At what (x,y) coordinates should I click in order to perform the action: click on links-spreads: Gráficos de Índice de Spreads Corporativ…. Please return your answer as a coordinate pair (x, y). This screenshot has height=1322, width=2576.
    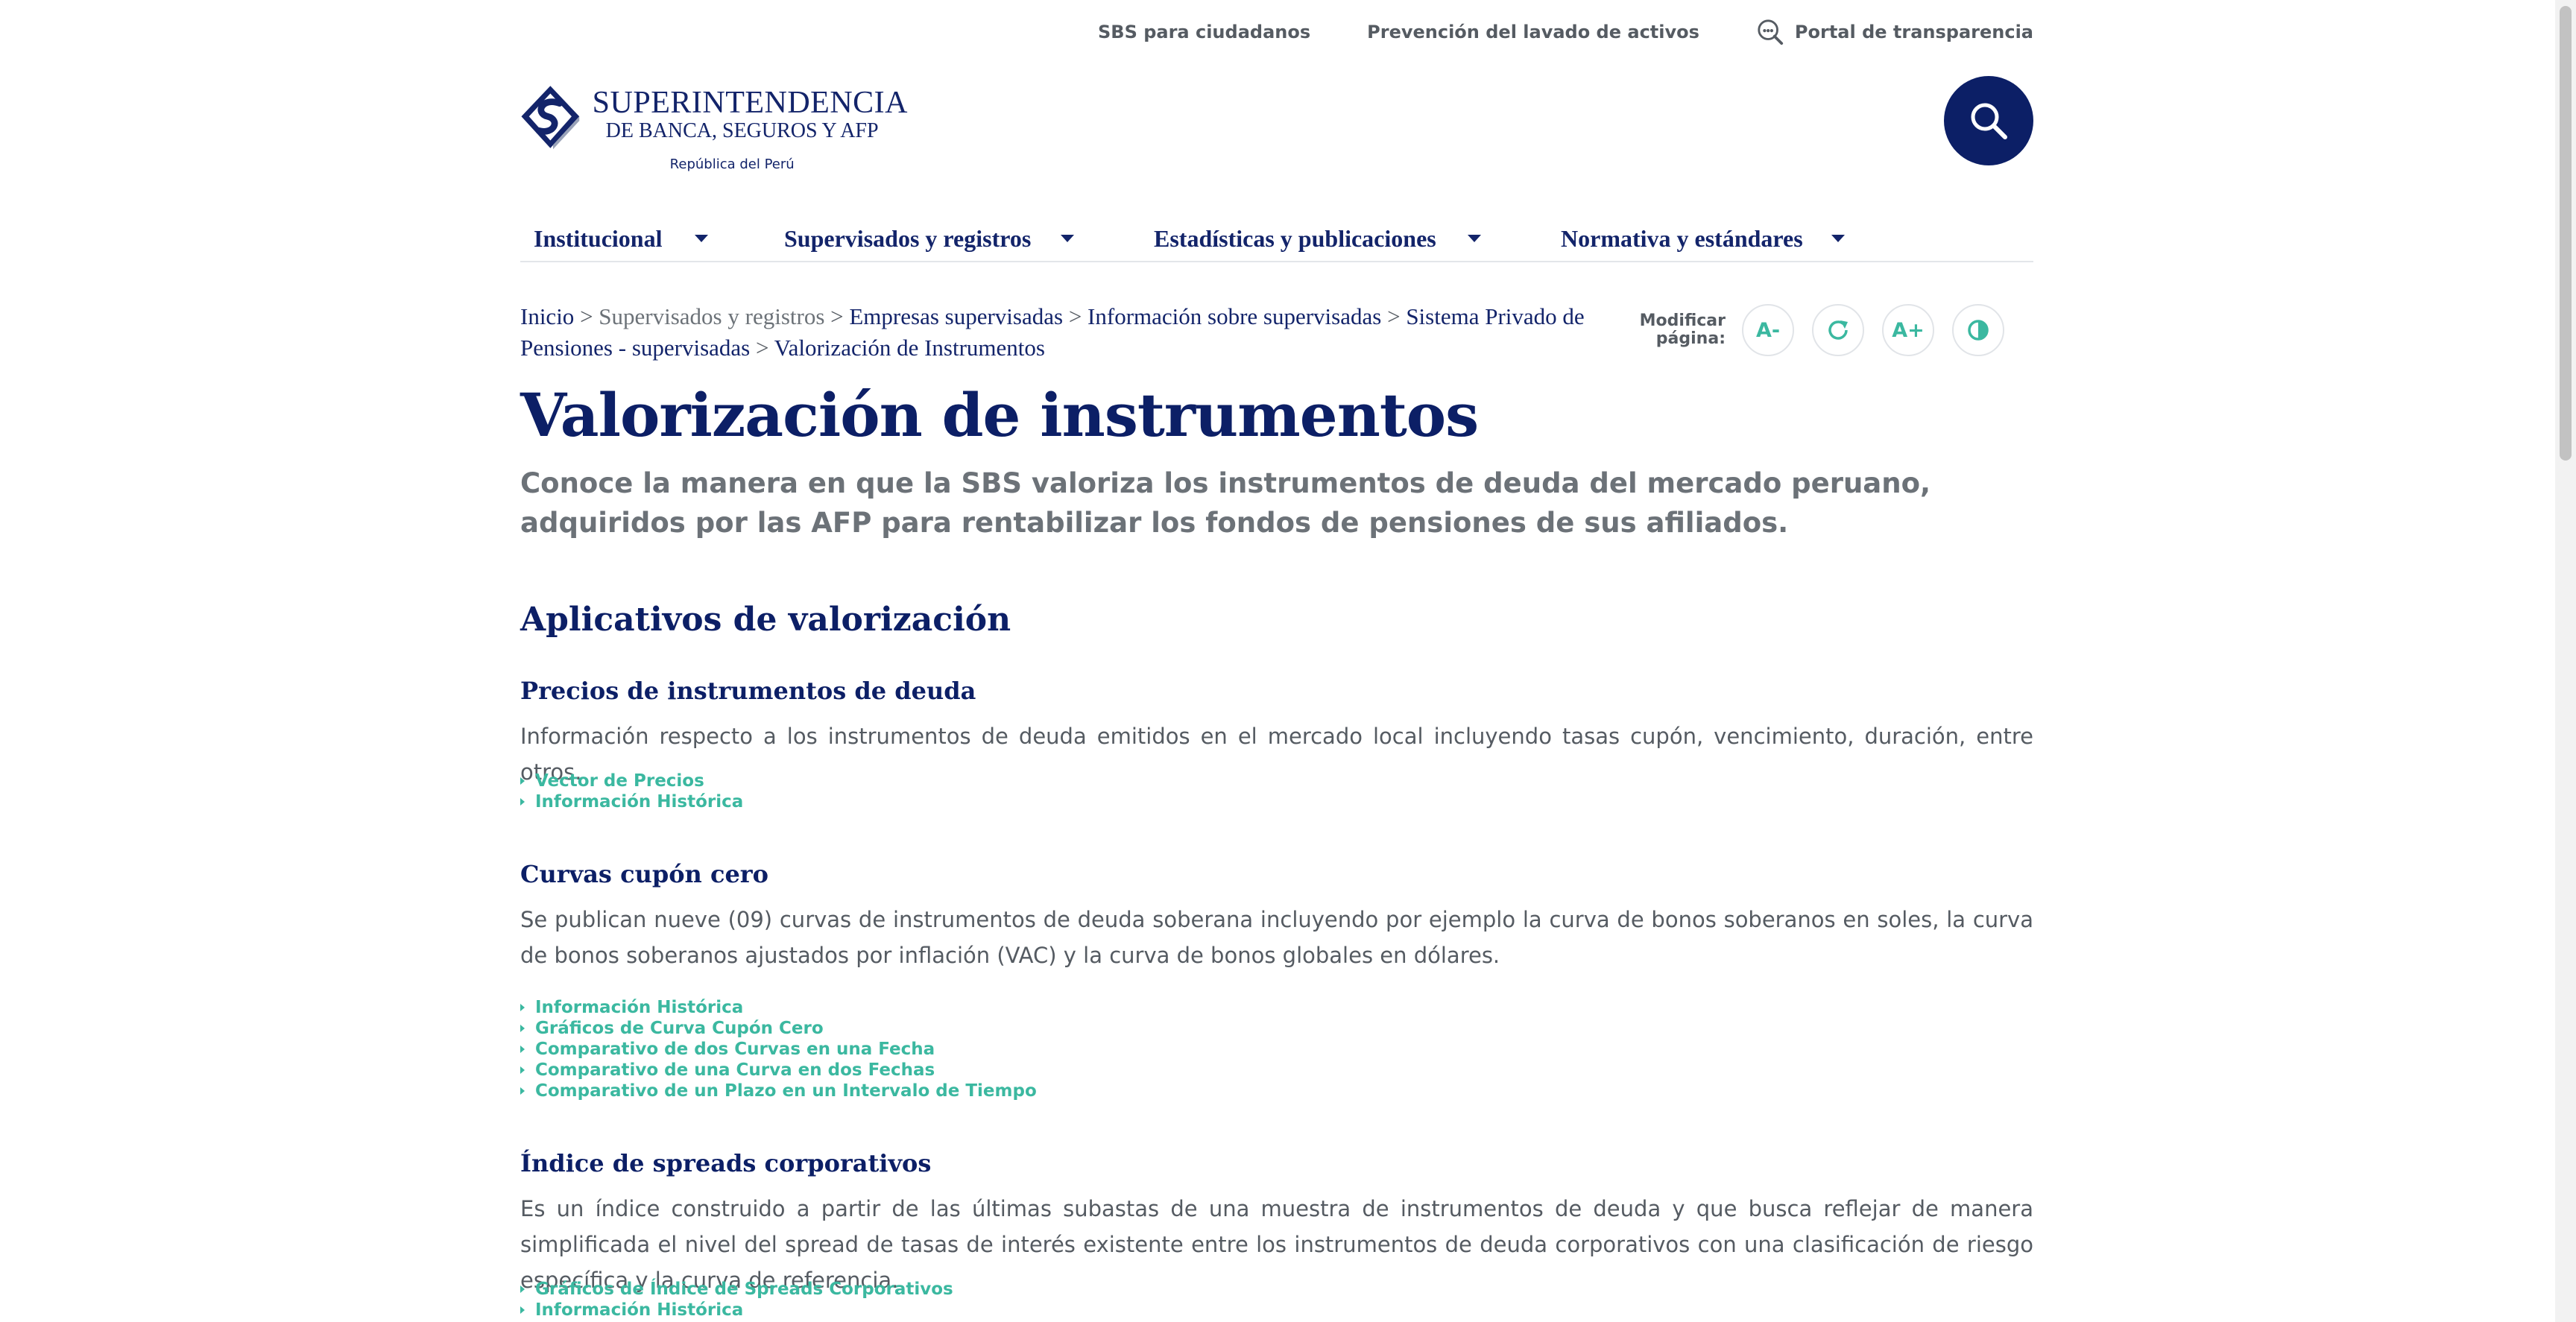
    Looking at the image, I should click on (736, 1300).